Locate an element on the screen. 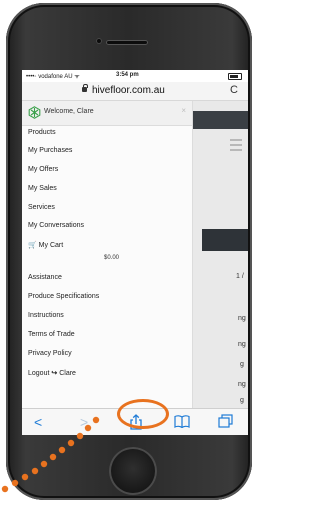 This screenshot has height=509, width=320. dotted-pointer is located at coordinates (50, 454).